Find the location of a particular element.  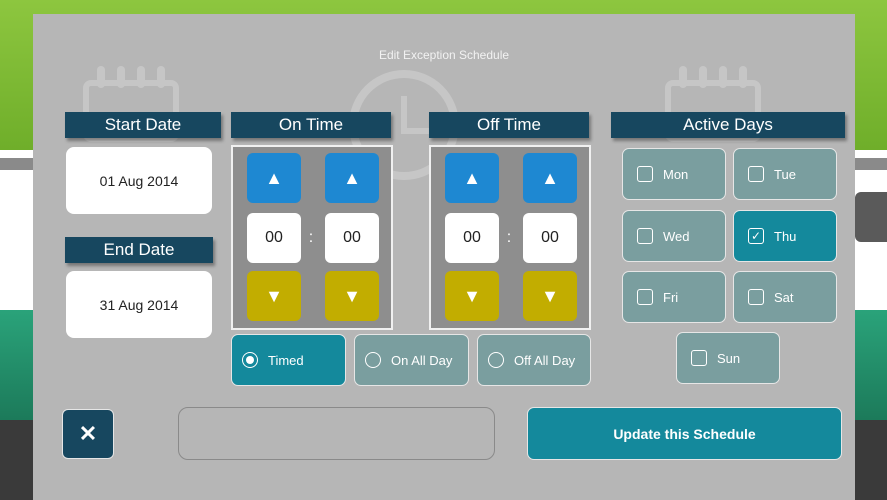

on-time-header: On Time is located at coordinates (311, 125).